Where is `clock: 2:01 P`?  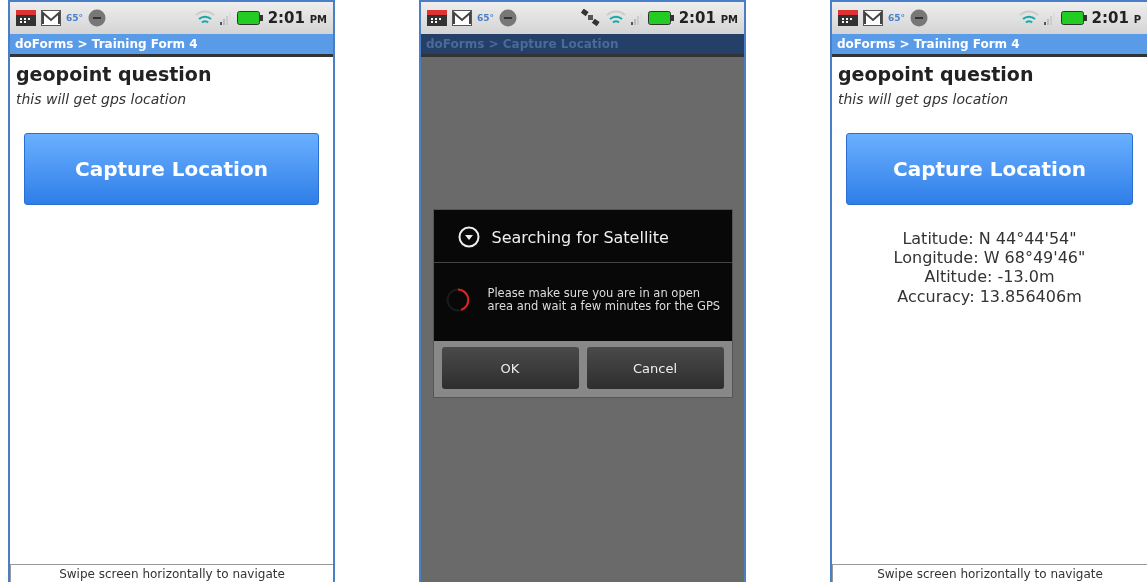 clock: 2:01 P is located at coordinates (1116, 18).